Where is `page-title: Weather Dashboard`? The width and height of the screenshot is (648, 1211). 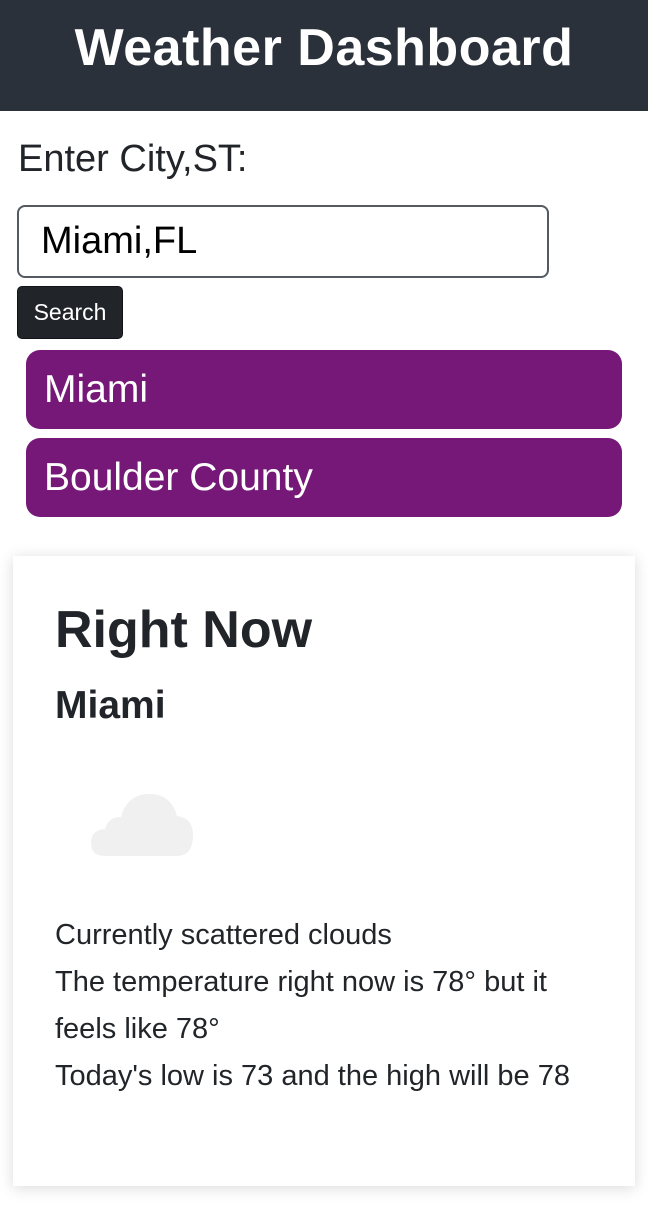
page-title: Weather Dashboard is located at coordinates (324, 47).